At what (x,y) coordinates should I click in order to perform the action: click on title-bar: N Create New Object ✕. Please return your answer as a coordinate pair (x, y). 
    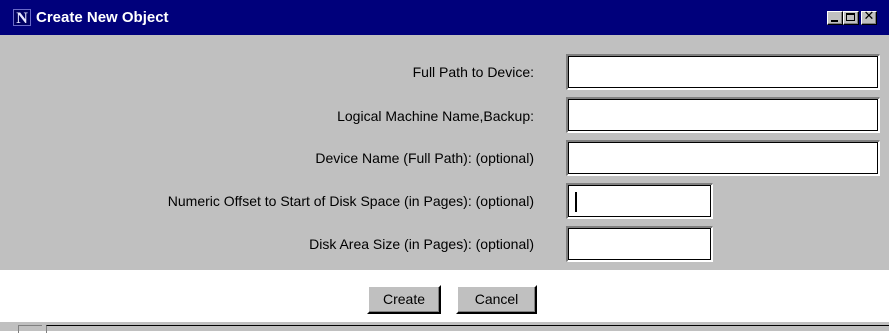
    Looking at the image, I should click on (444, 17).